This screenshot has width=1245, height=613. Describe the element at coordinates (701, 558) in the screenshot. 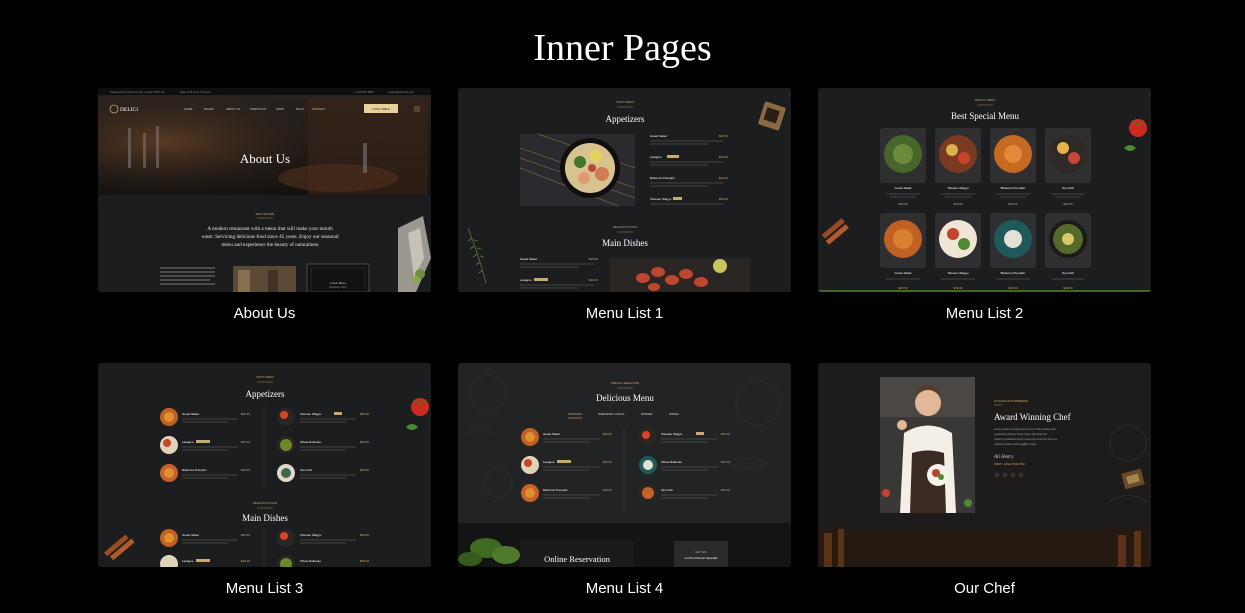

I see `promo-text: Lunch & Dinner Specials` at that location.